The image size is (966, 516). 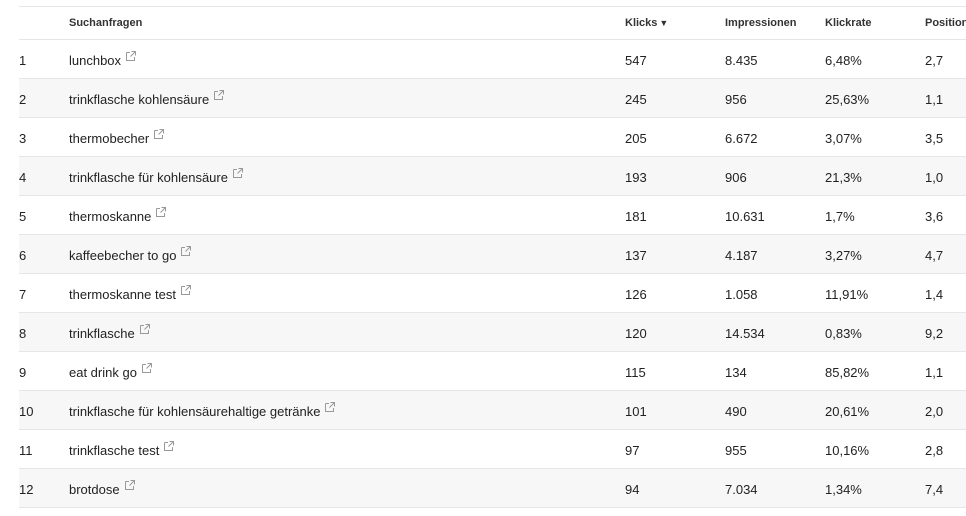 What do you see at coordinates (847, 411) in the screenshot?
I see `ctr-cell: 20,61%` at bounding box center [847, 411].